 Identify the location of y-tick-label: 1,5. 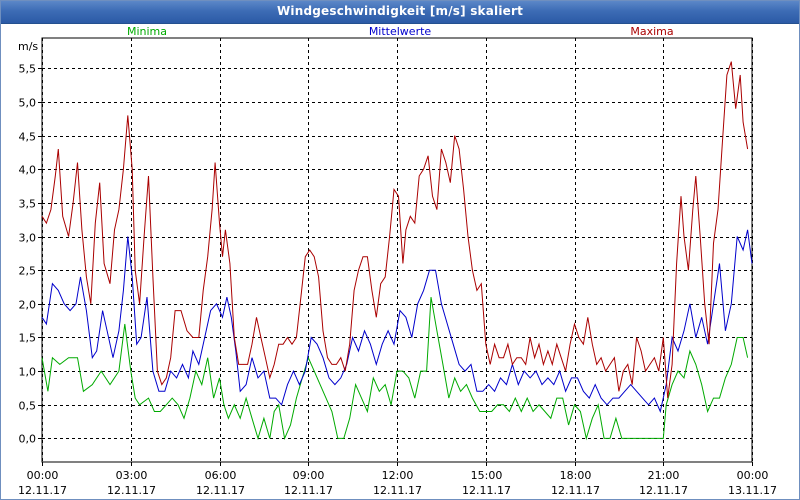
(28, 338).